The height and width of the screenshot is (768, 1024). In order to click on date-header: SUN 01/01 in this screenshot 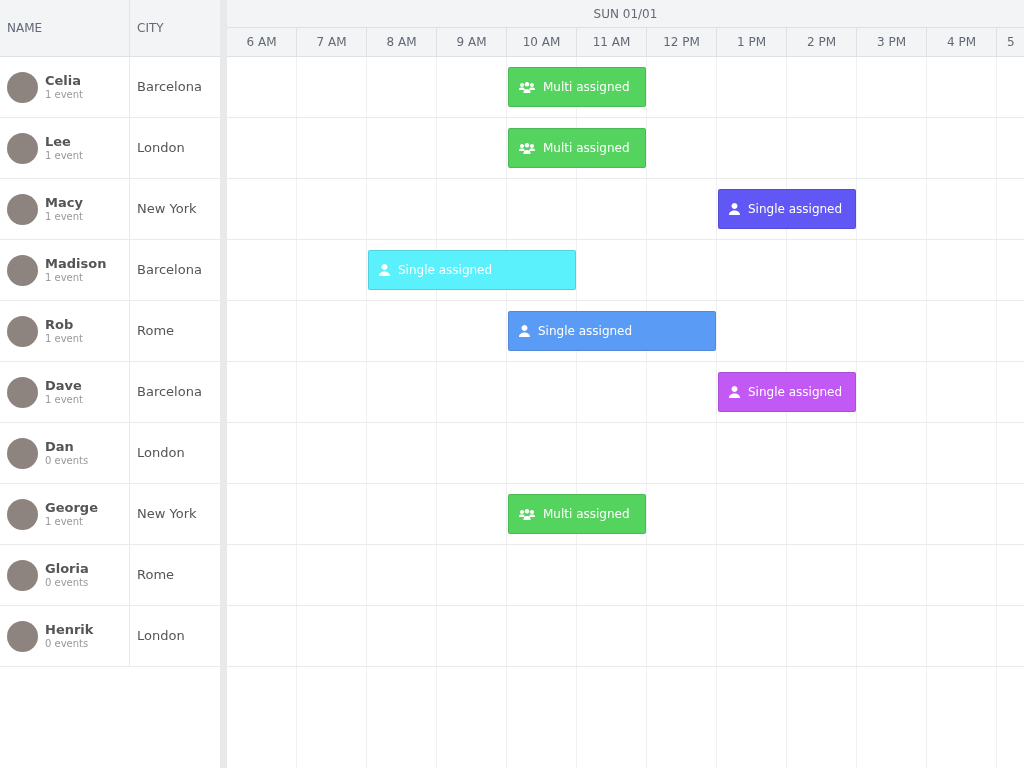, I will do `click(625, 14)`.